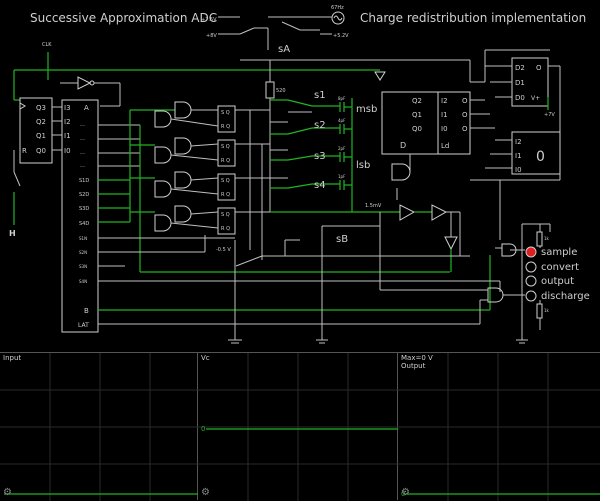  What do you see at coordinates (445, 146) in the screenshot?
I see `svg-text: Ld` at bounding box center [445, 146].